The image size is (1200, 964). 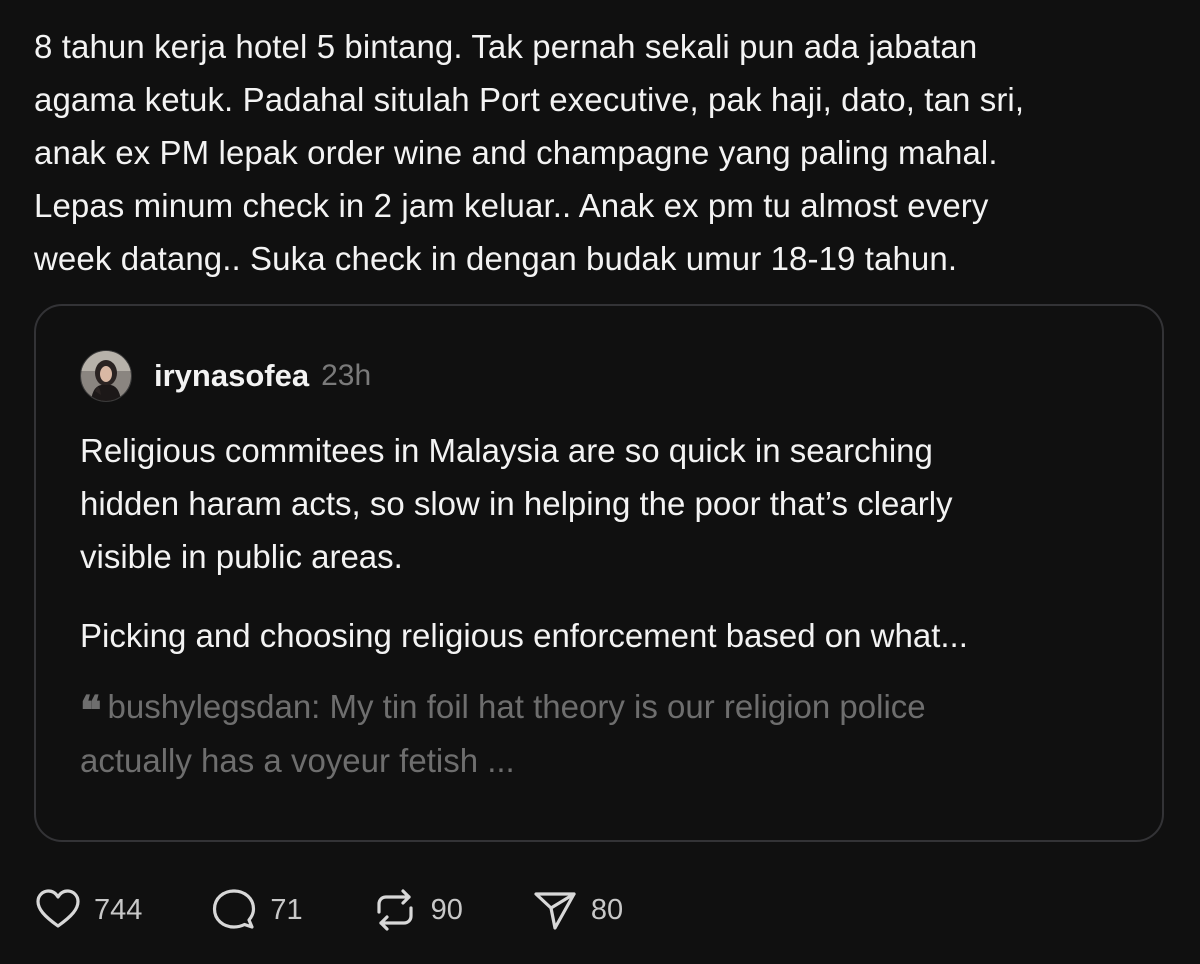 What do you see at coordinates (362, 910) in the screenshot?
I see `action-bar: 744 71 90 80` at bounding box center [362, 910].